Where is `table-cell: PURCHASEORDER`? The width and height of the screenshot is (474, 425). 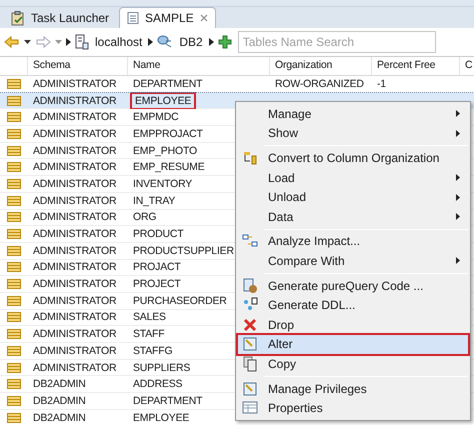 table-cell: PURCHASEORDER is located at coordinates (180, 301).